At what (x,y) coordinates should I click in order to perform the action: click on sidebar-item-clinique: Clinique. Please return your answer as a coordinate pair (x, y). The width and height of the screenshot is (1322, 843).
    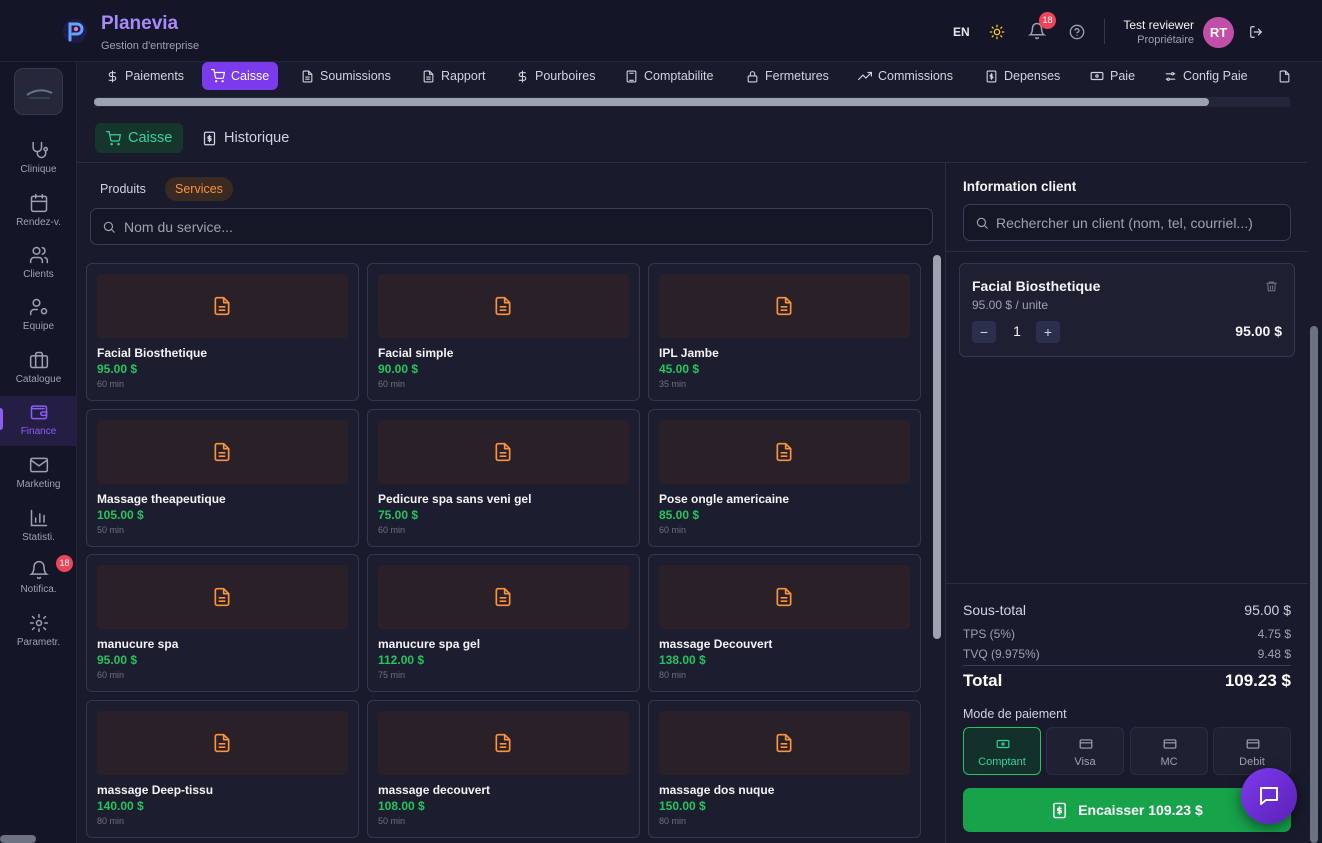
    Looking at the image, I should click on (38, 163).